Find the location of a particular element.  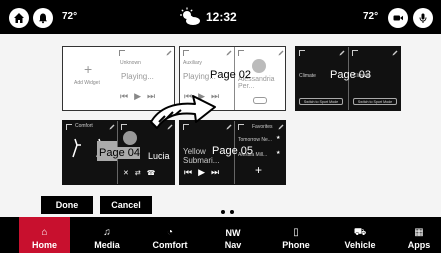

notification-button is located at coordinates (43, 18).